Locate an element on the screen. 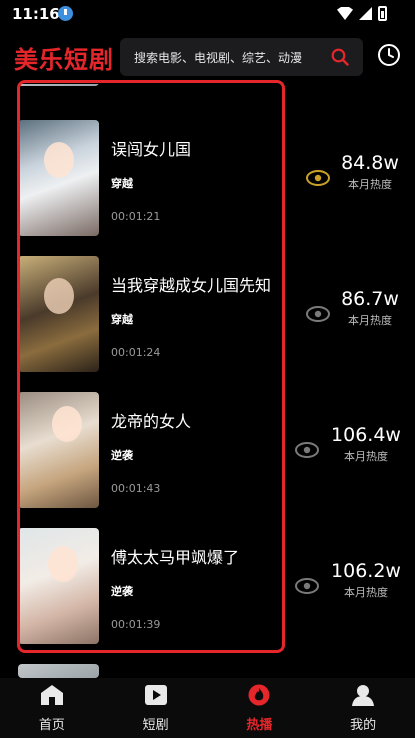 The image size is (415, 738). tab-label: 我的 is located at coordinates (363, 725).